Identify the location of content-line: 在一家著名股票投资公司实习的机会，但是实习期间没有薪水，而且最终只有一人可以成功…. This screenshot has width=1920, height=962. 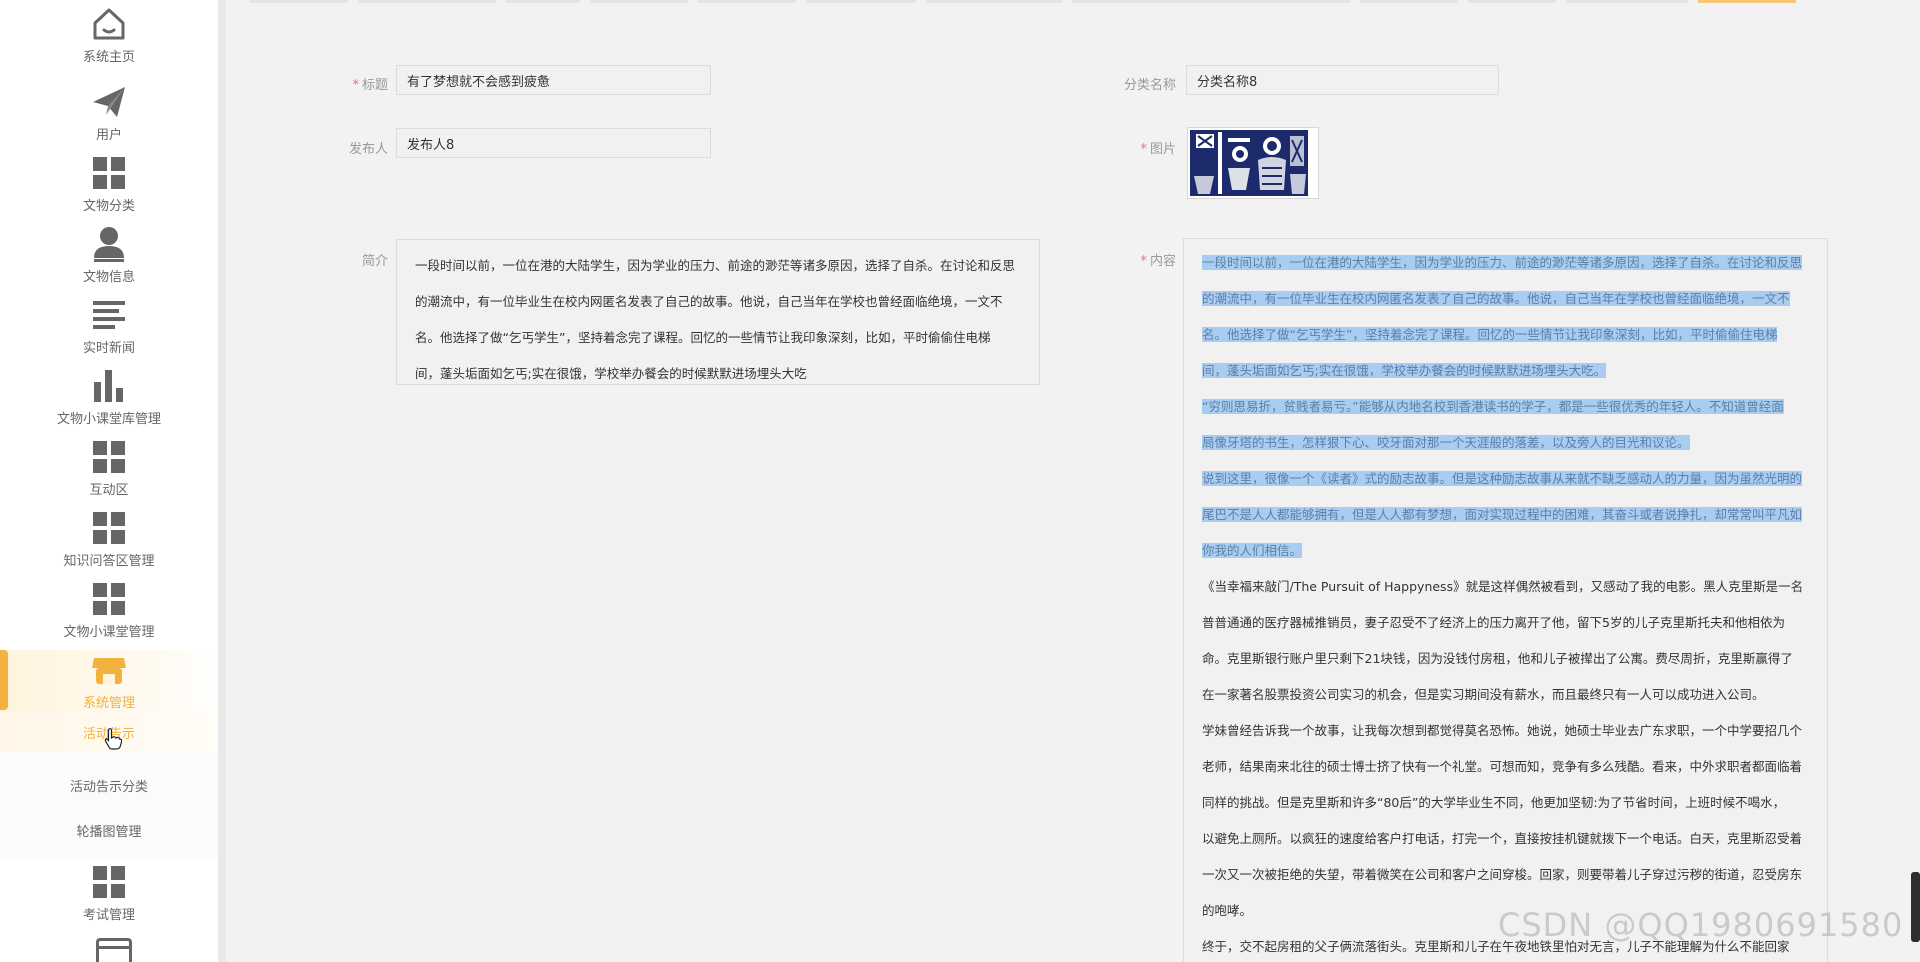
(1483, 694).